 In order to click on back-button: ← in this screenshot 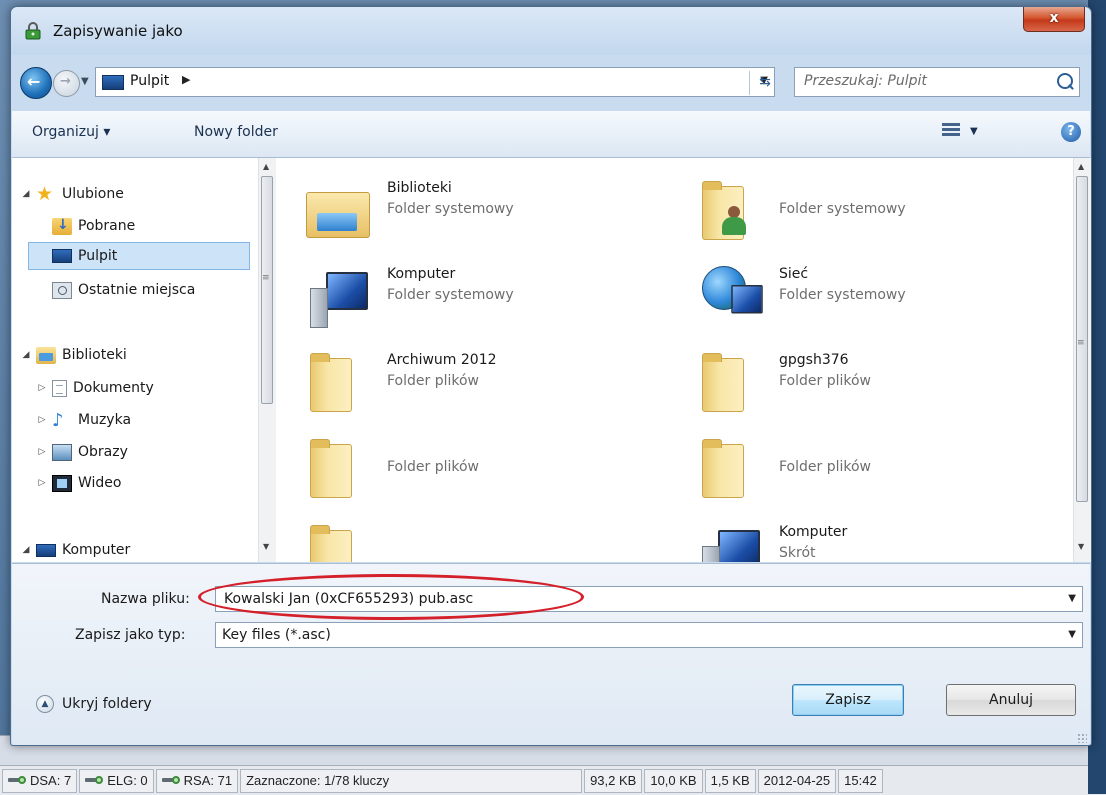, I will do `click(36, 83)`.